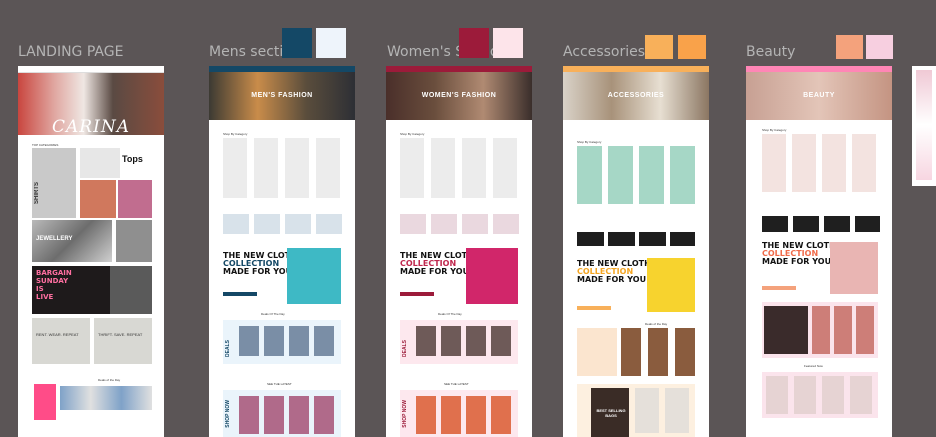 This screenshot has width=936, height=437. I want to click on accessories-collection-image, so click(671, 285).